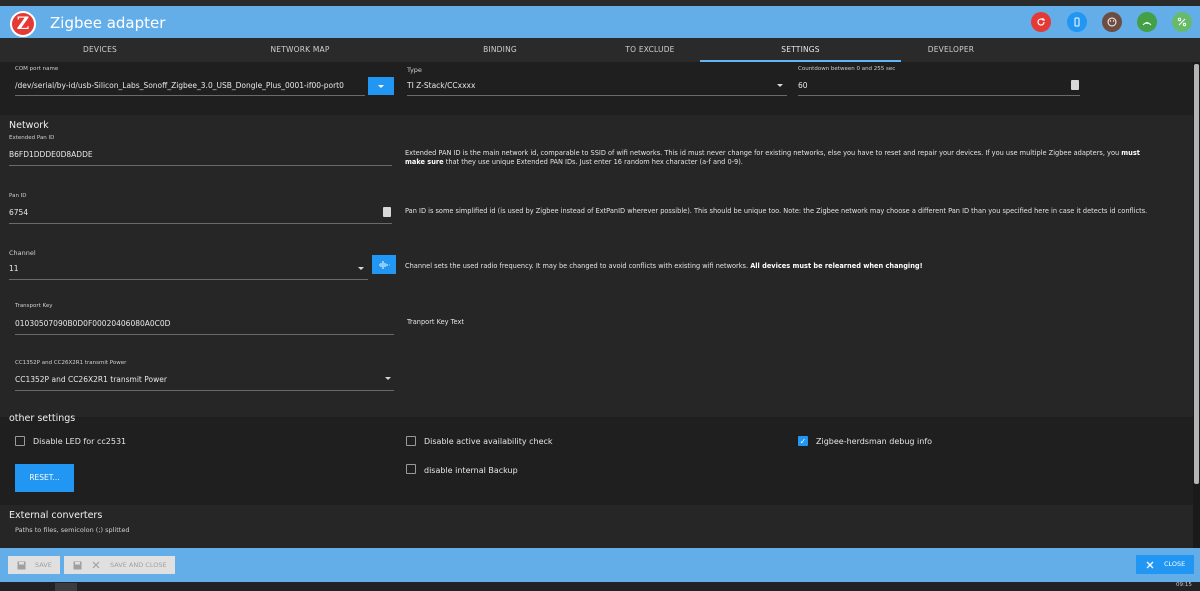 The height and width of the screenshot is (591, 1200). Describe the element at coordinates (43, 565) in the screenshot. I see `save-label: SAVE` at that location.